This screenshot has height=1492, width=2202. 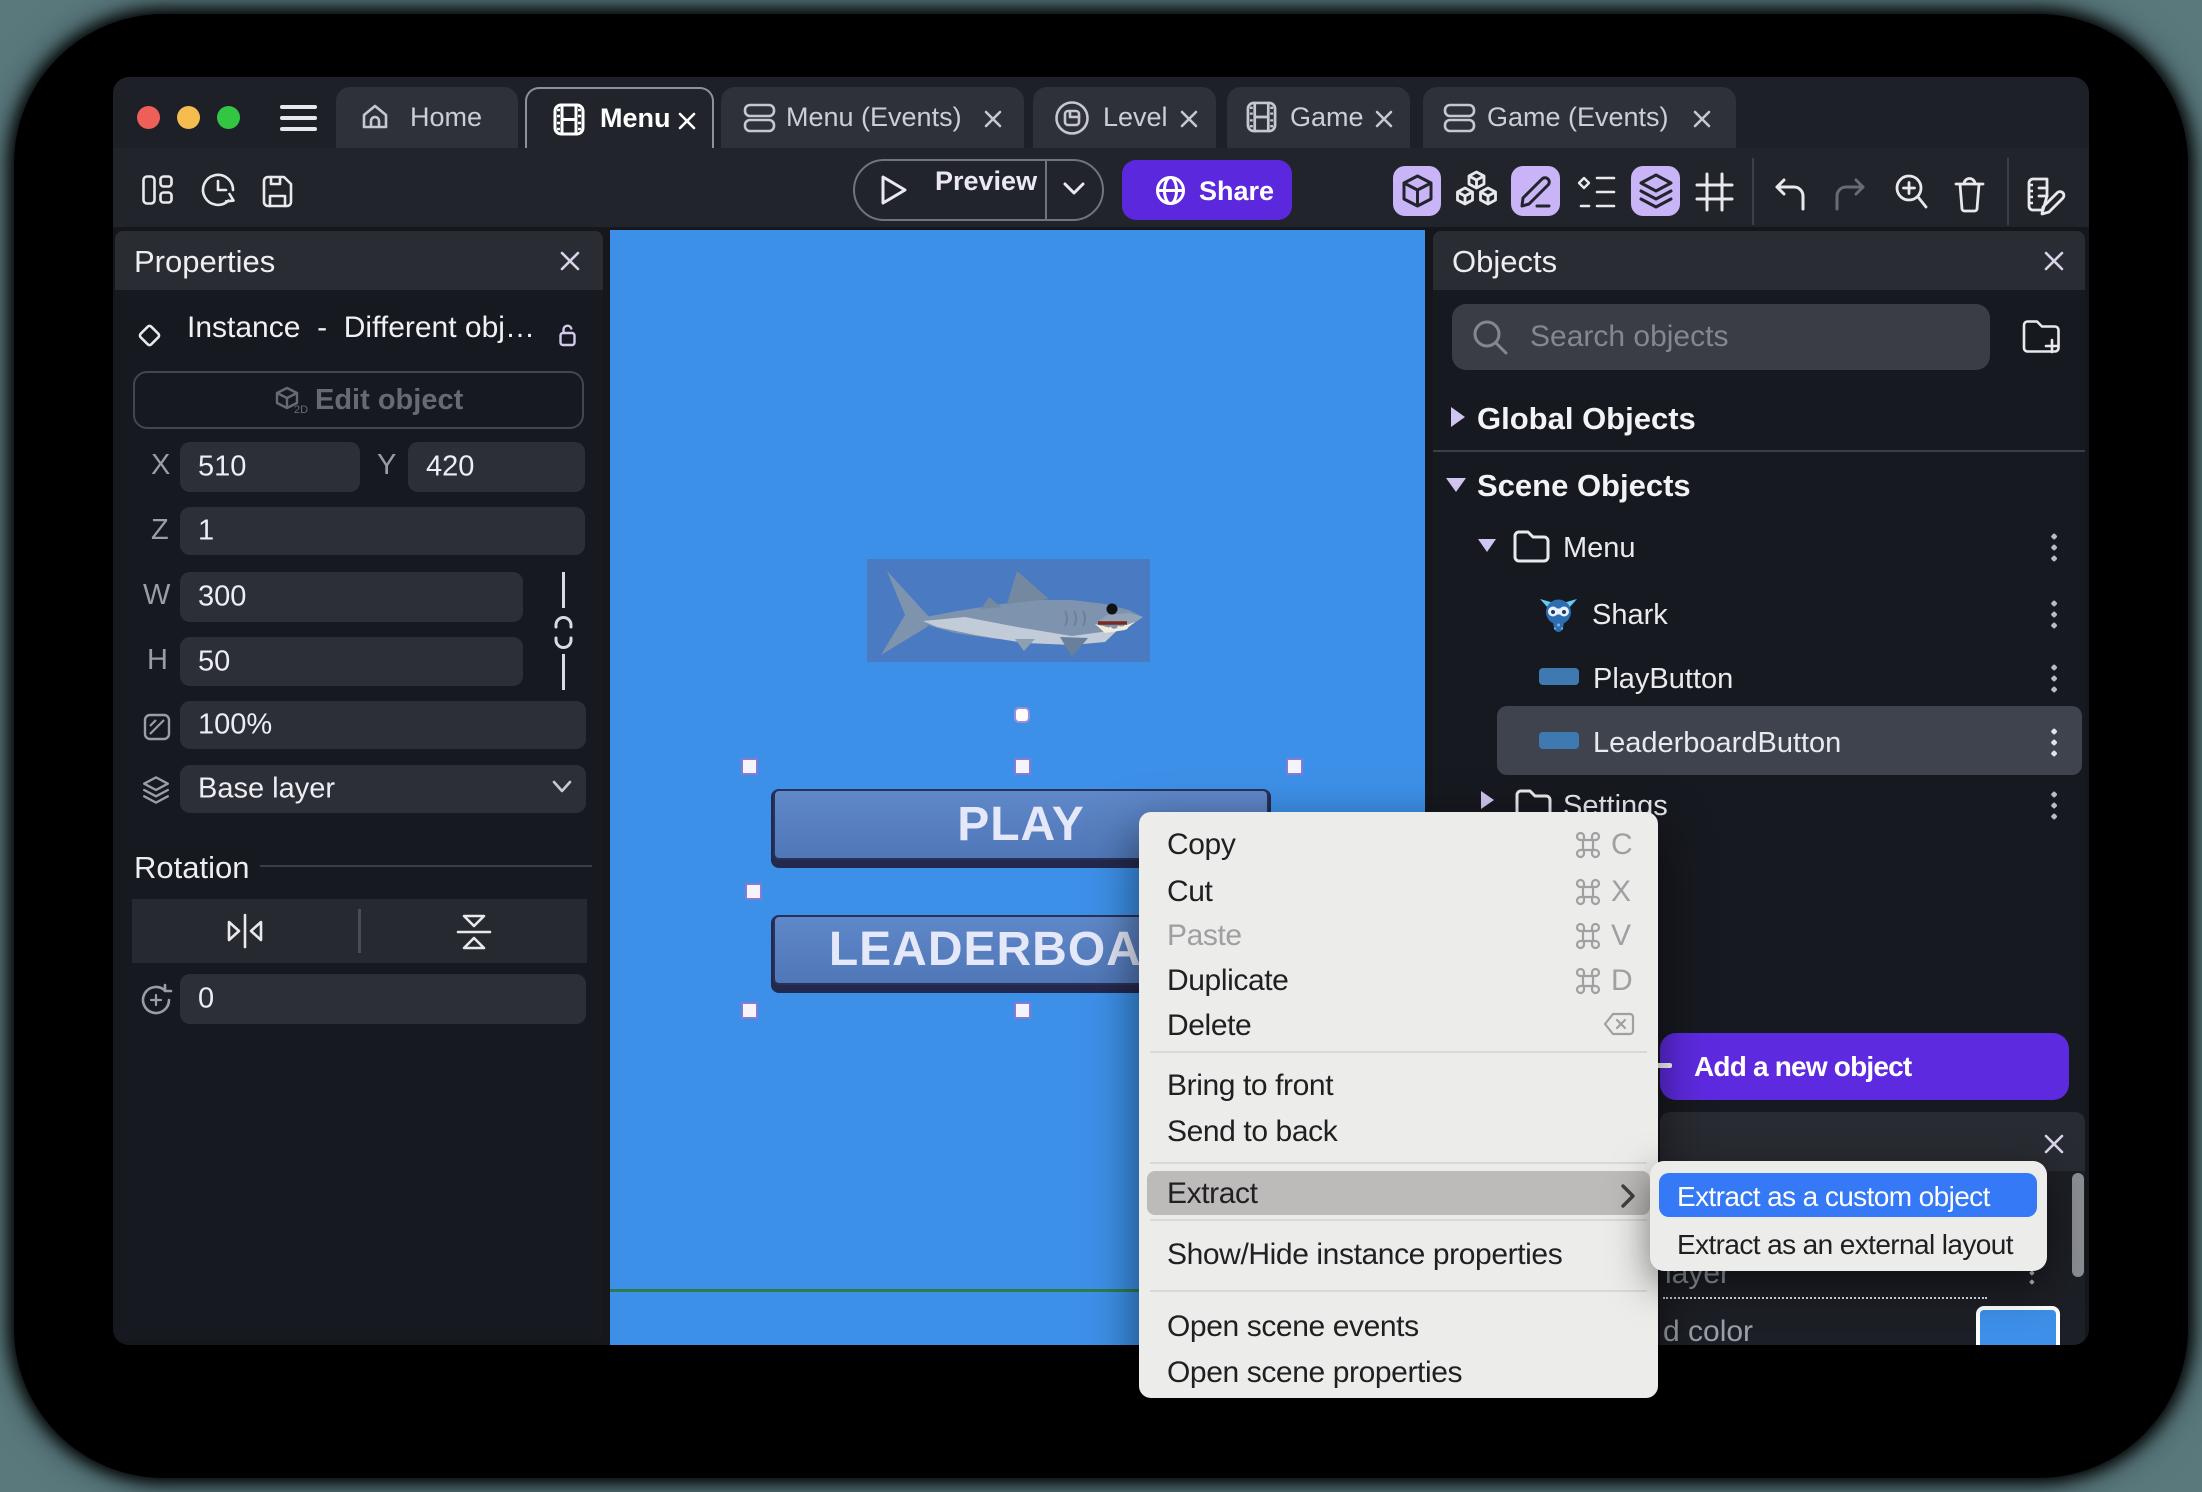 What do you see at coordinates (301, 410) in the screenshot?
I see `svg-text: 2D` at bounding box center [301, 410].